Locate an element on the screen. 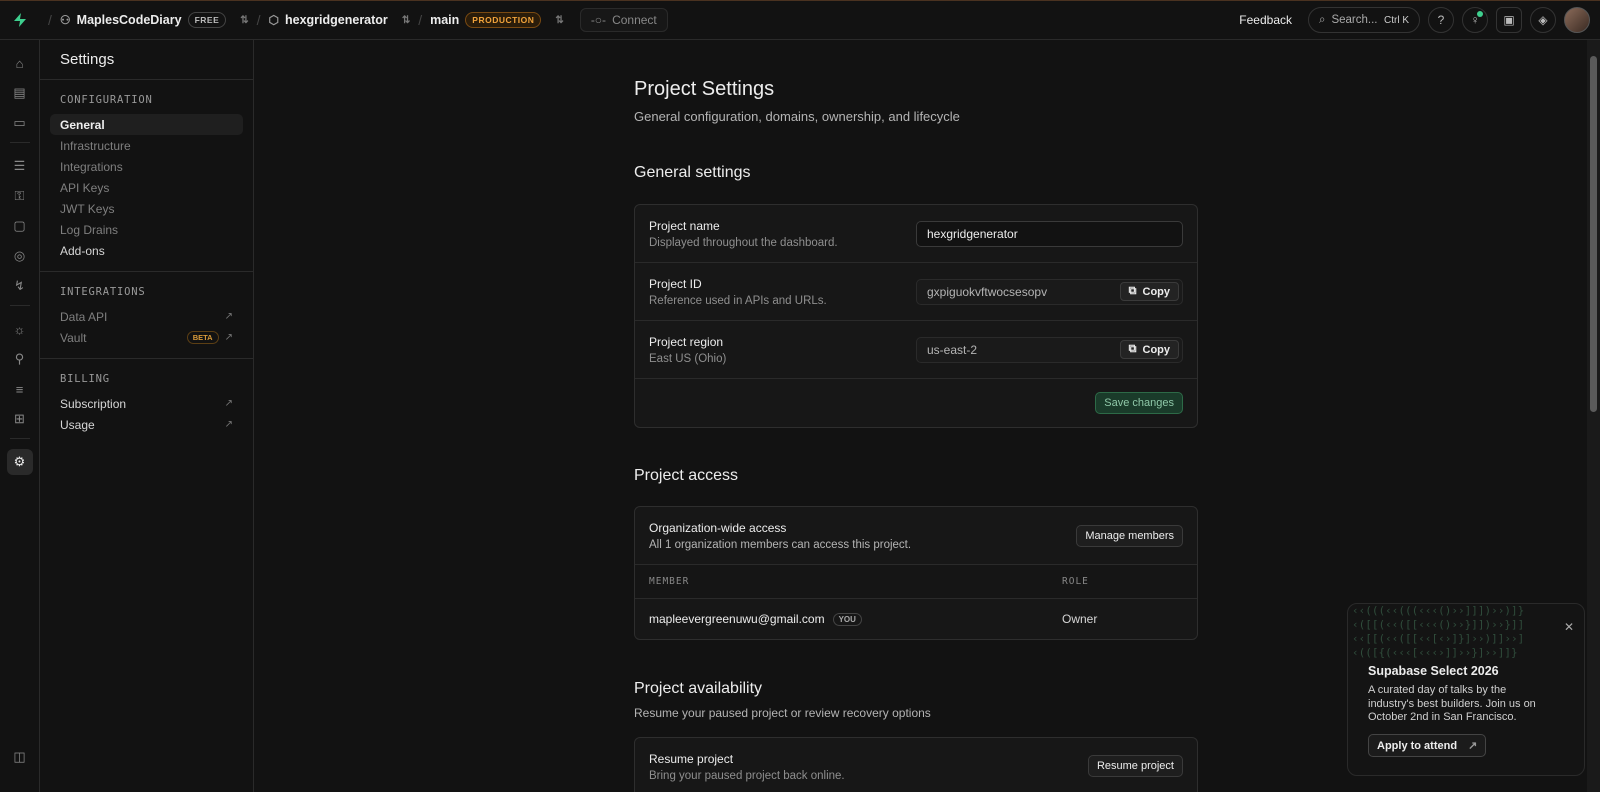 The height and width of the screenshot is (792, 1600). search-shortcut: Ctrl K is located at coordinates (1396, 20).